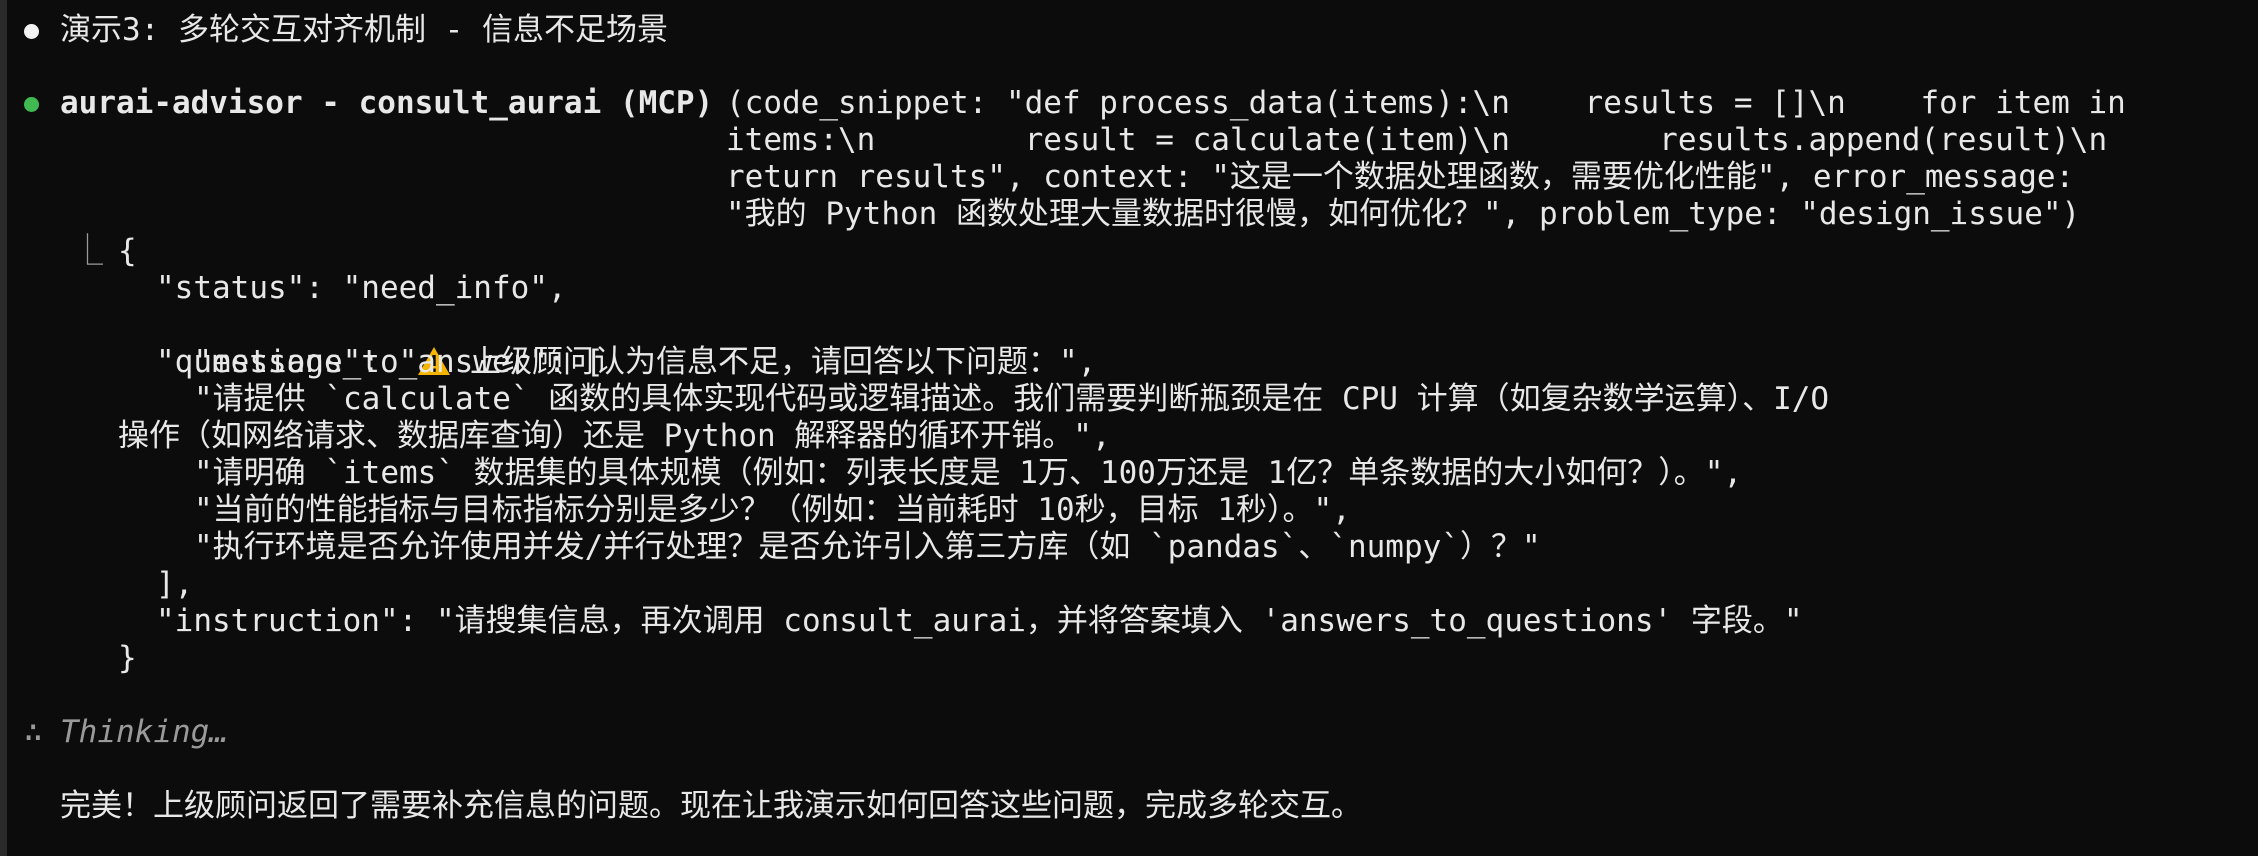  I want to click on result-message-line: "message": " 上级顾问认为信息不足，请回答以下问题：",, so click(626, 343).